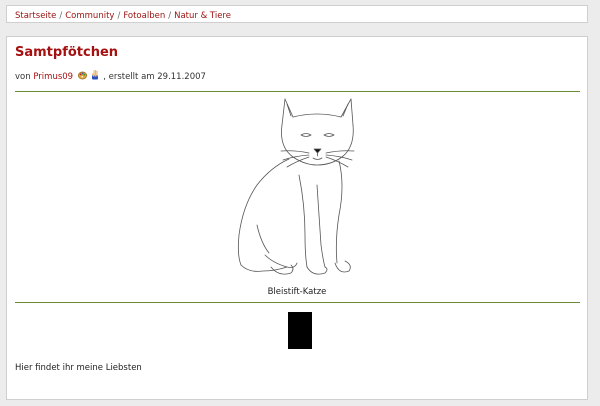  What do you see at coordinates (82, 75) in the screenshot?
I see `palette-icon` at bounding box center [82, 75].